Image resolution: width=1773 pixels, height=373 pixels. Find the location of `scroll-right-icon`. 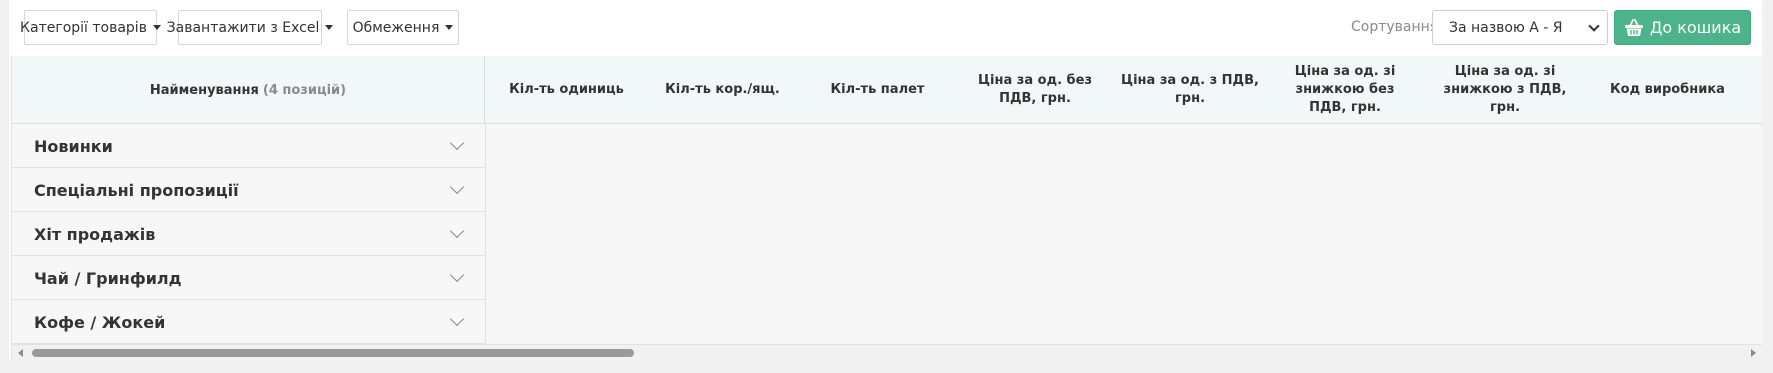

scroll-right-icon is located at coordinates (1753, 353).